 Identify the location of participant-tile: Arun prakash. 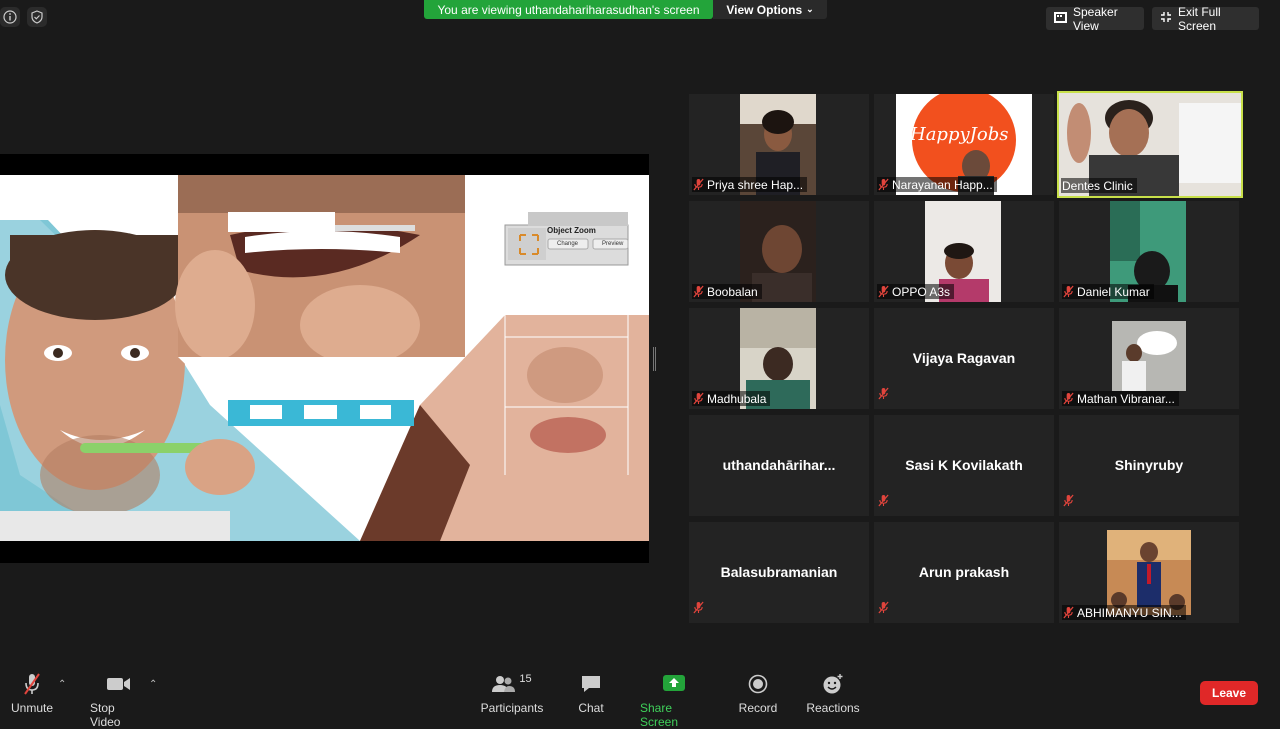
(964, 572).